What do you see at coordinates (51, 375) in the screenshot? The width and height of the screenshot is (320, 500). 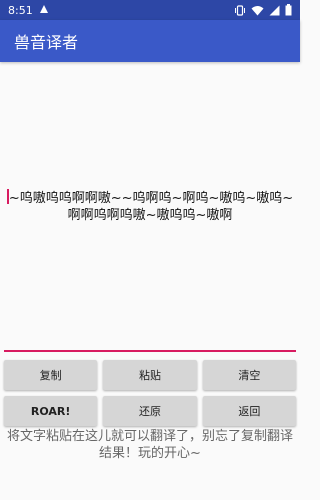 I see `copy-button: 复制` at bounding box center [51, 375].